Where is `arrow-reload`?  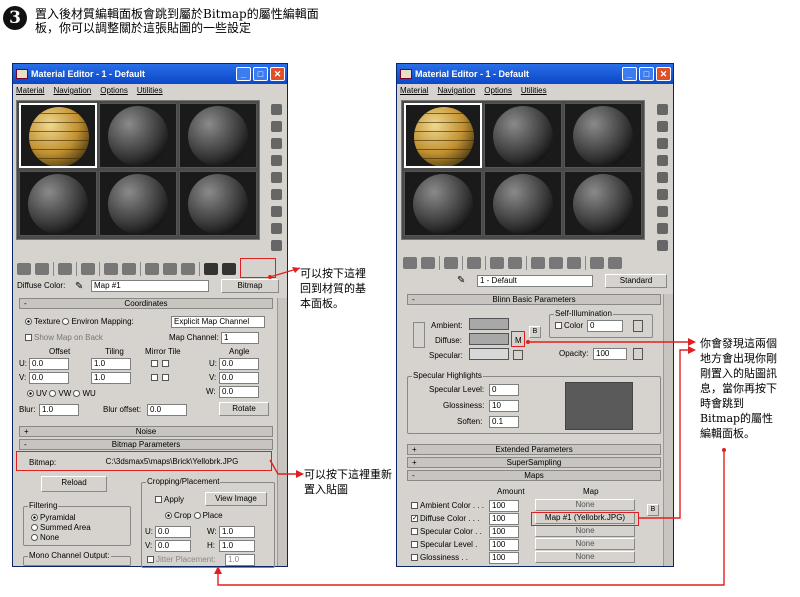 arrow-reload is located at coordinates (283, 467).